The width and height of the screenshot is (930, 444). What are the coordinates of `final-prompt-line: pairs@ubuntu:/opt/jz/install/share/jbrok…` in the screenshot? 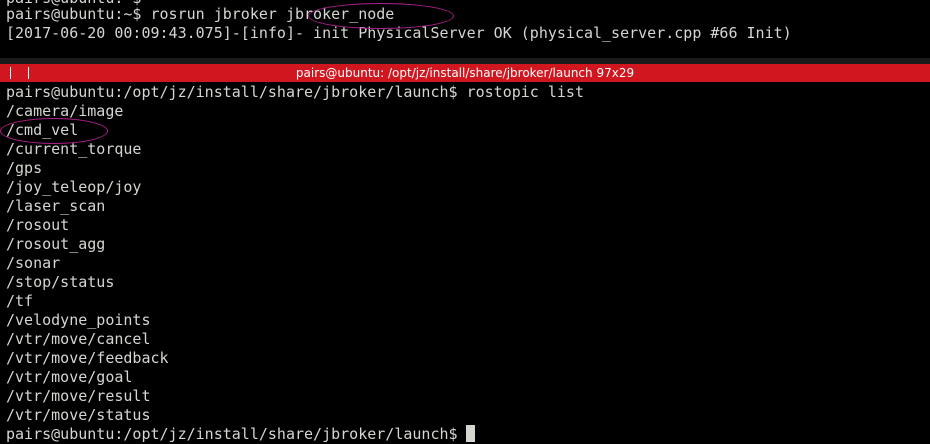 It's located at (240, 434).